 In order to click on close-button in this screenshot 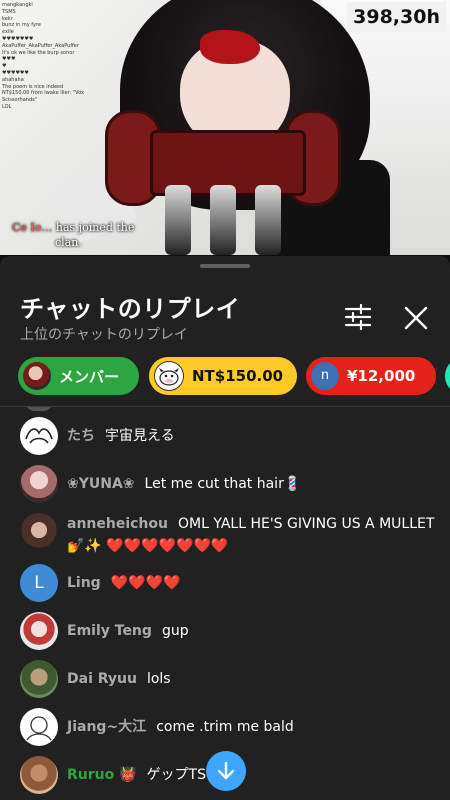, I will do `click(416, 318)`.